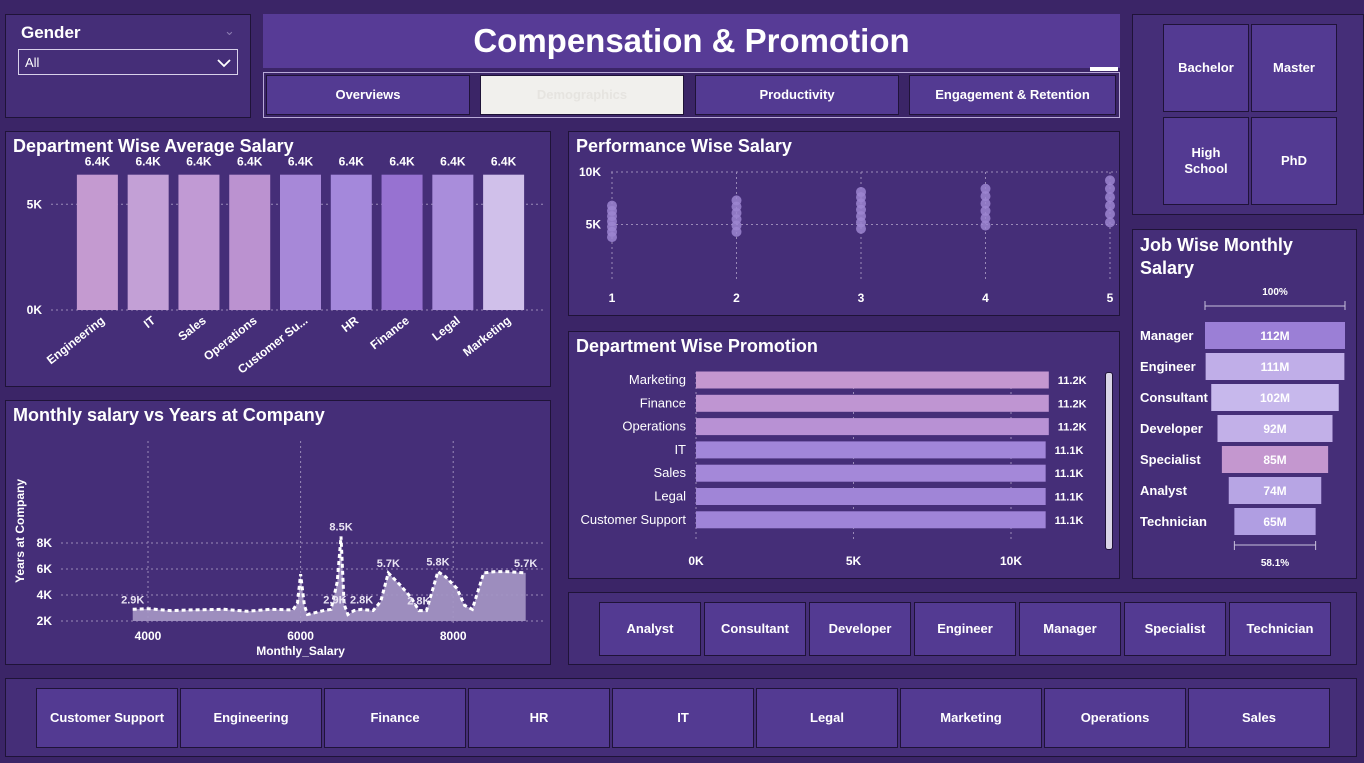  Describe the element at coordinates (107, 718) in the screenshot. I see `dept-customer-support: Customer Support` at that location.